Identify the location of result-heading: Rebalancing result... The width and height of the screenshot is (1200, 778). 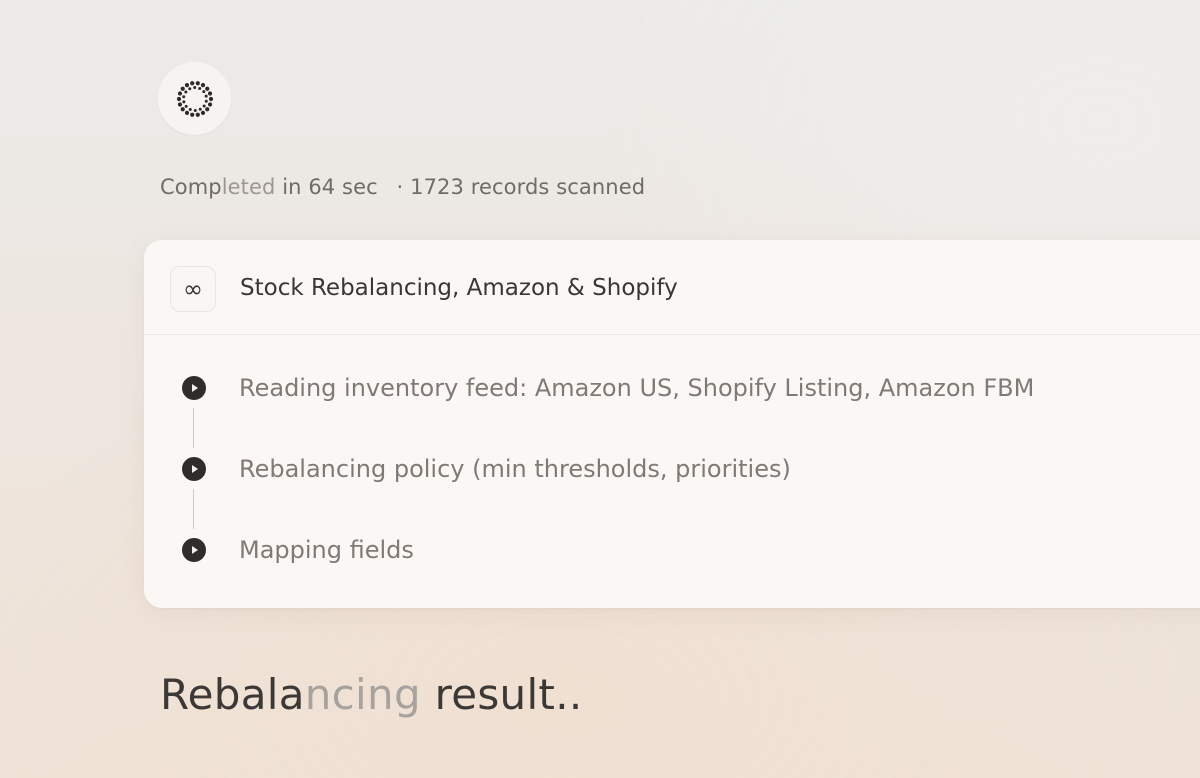
(371, 694).